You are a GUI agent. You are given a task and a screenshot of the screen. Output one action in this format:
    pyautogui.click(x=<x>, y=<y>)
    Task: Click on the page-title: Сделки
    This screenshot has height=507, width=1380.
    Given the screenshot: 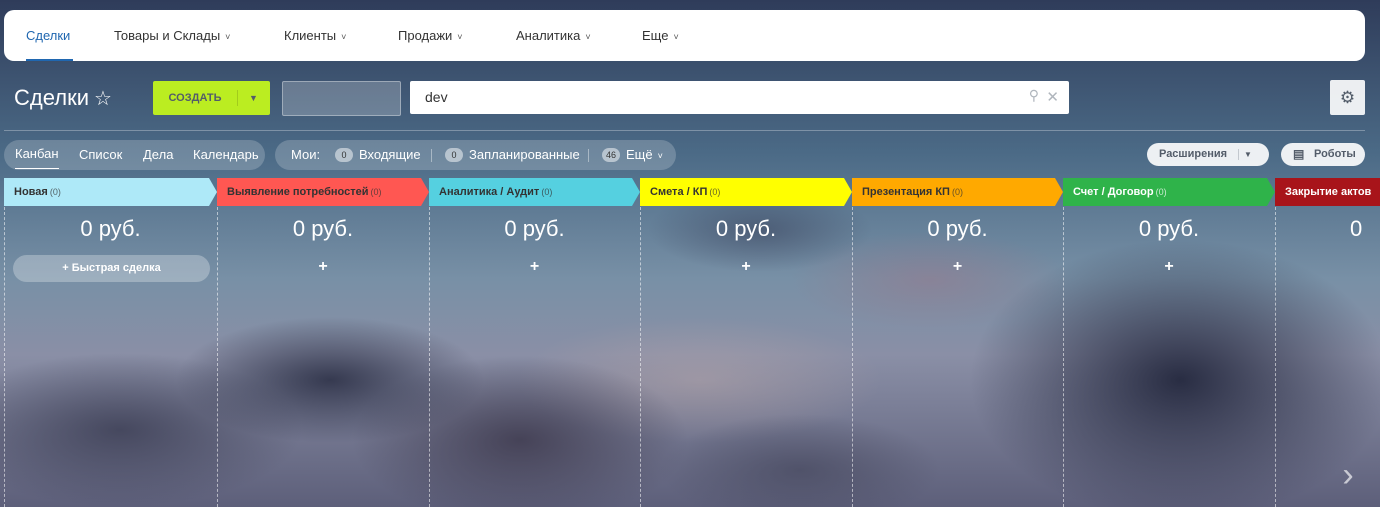 What is the action you would take?
    pyautogui.click(x=51, y=97)
    